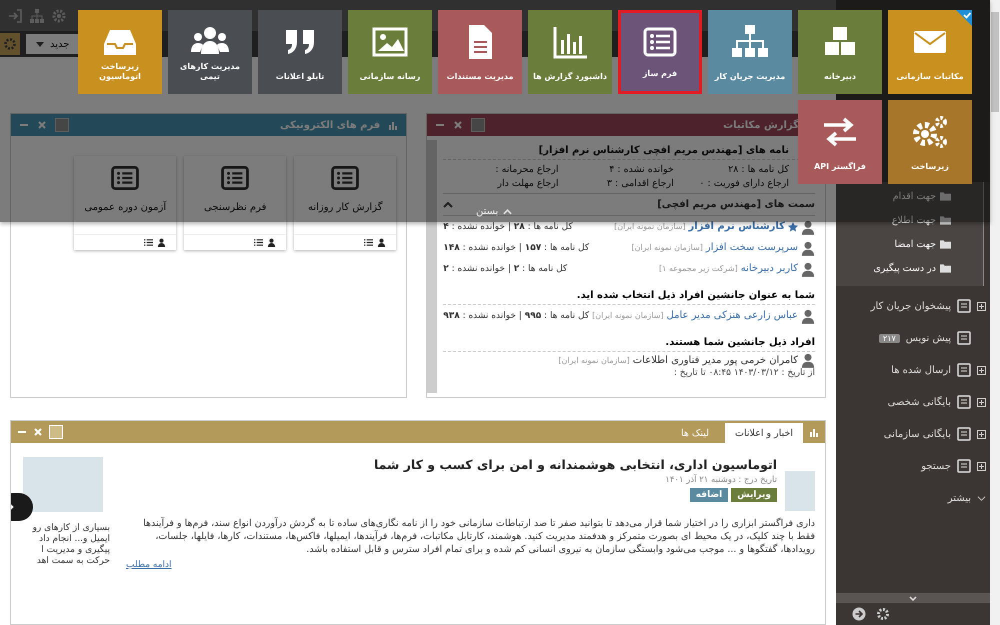  Describe the element at coordinates (883, 614) in the screenshot. I see `settings-icon` at that location.